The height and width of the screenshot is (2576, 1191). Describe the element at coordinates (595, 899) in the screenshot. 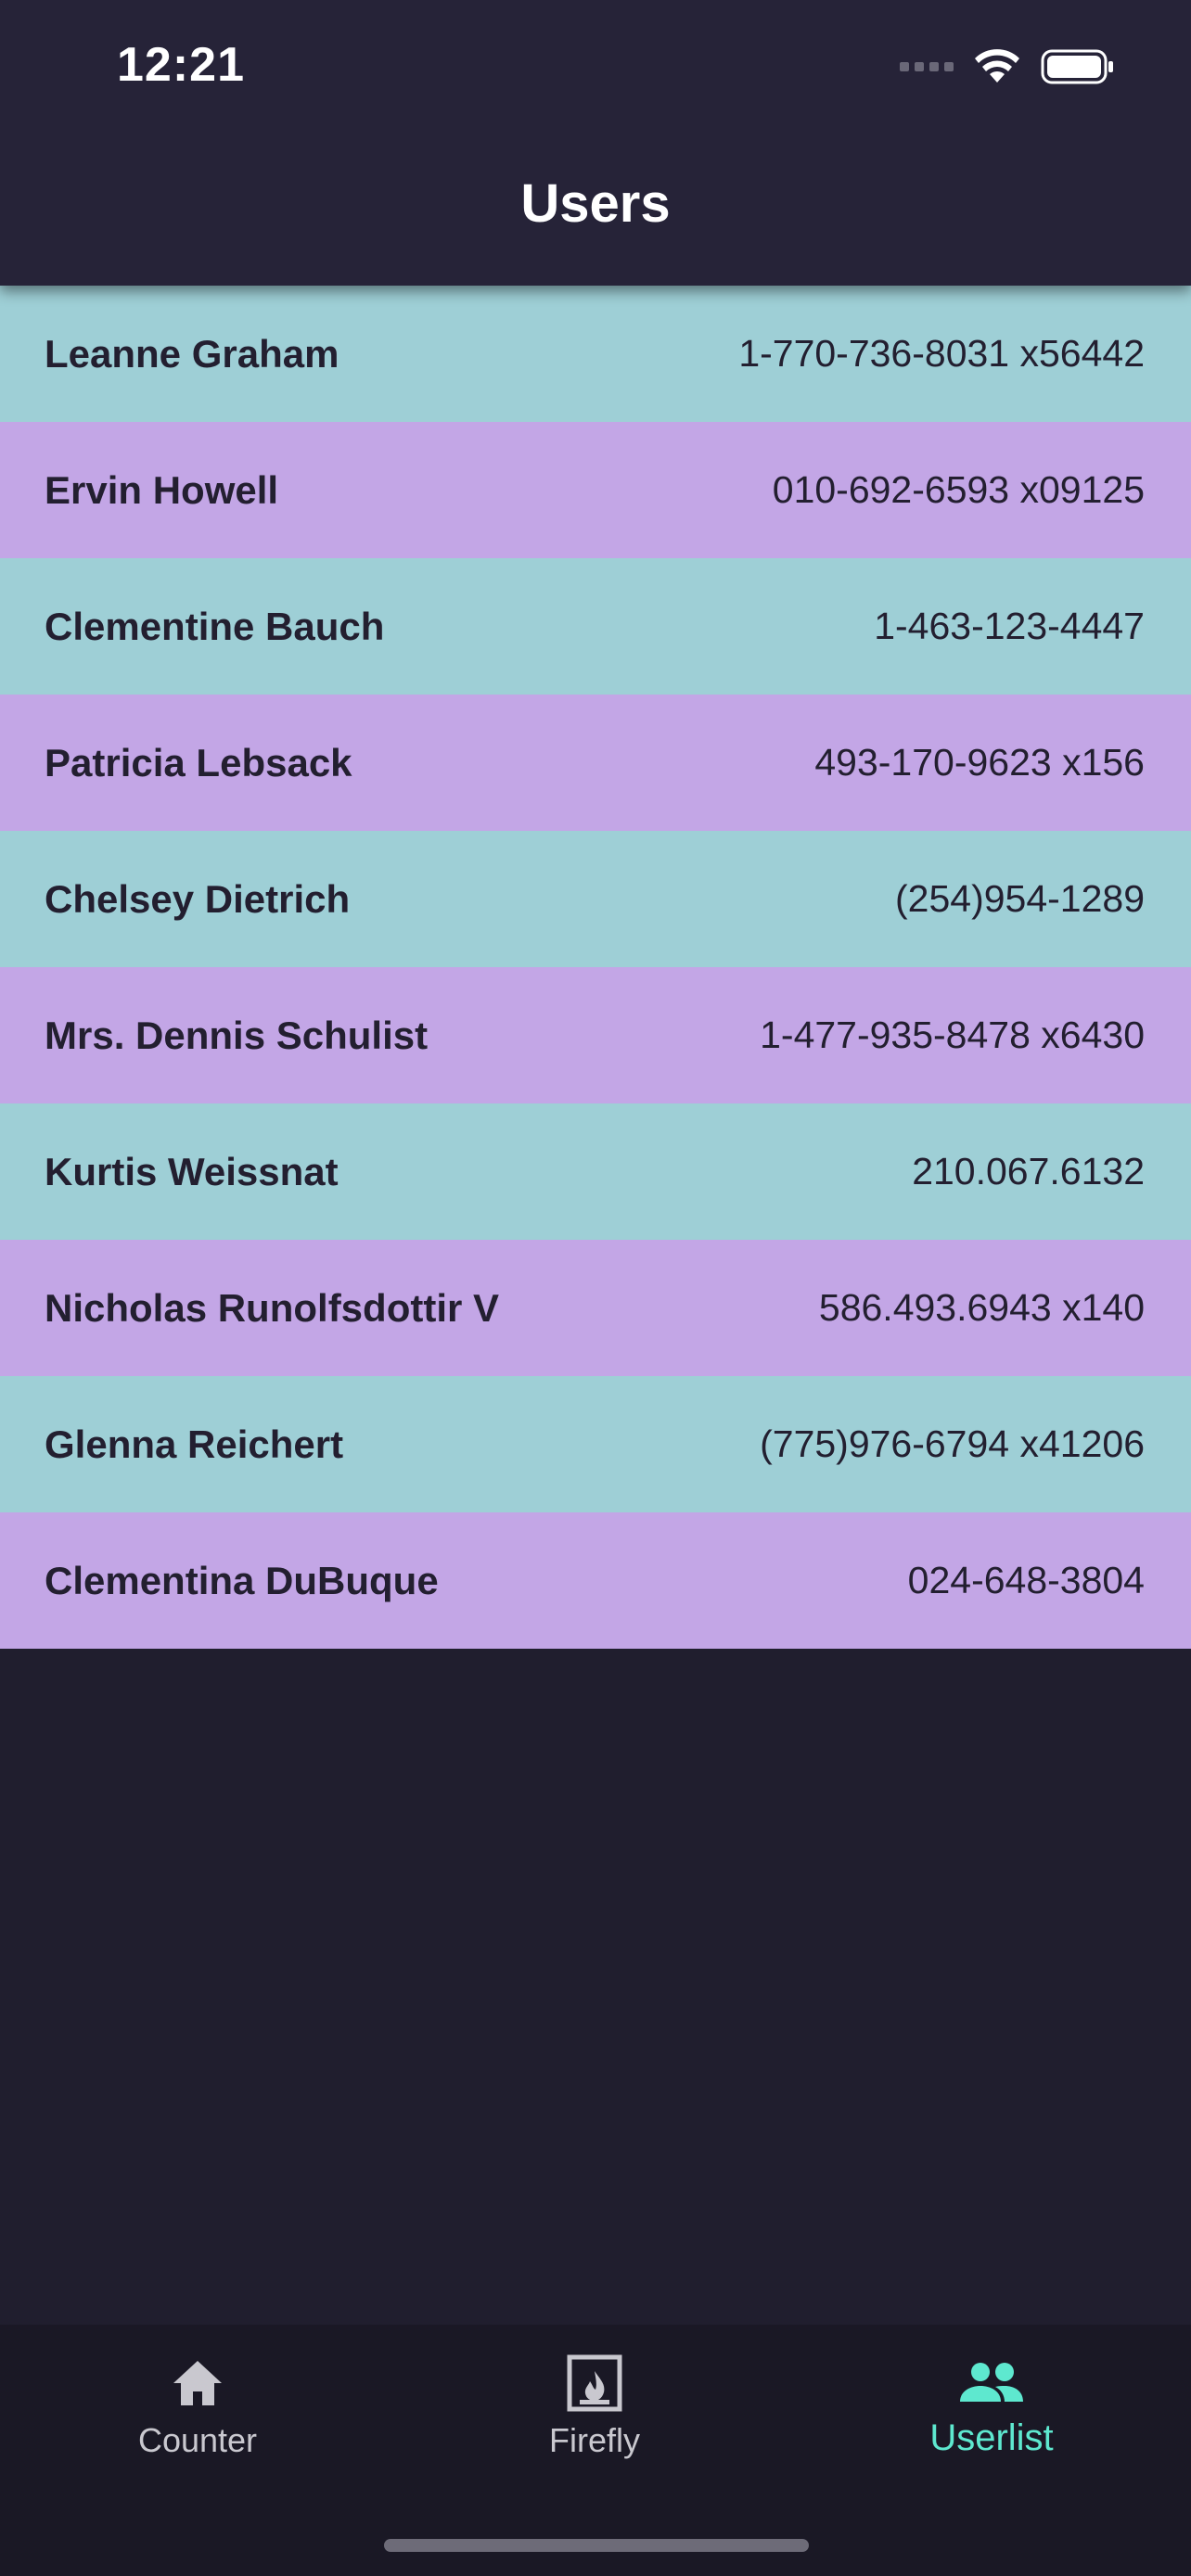

I see `user-row: Chelsey Dietrich (254)954-1289` at that location.